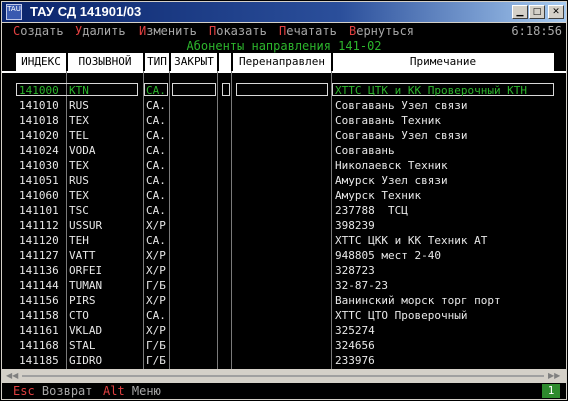 This screenshot has width=568, height=401. I want to click on cell-note: Совгавань, so click(365, 150).